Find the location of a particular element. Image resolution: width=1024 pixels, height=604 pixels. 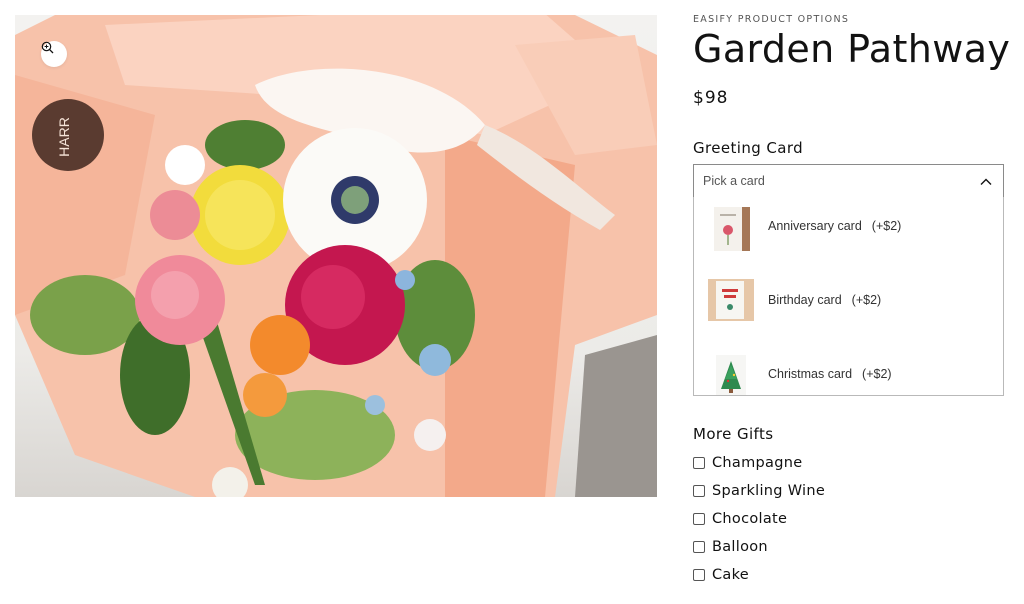

more-gifts-label: More Gifts is located at coordinates (733, 434).